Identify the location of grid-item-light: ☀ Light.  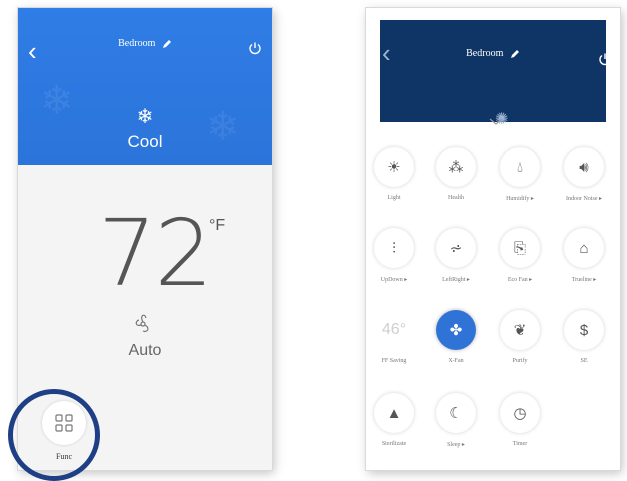
(394, 174).